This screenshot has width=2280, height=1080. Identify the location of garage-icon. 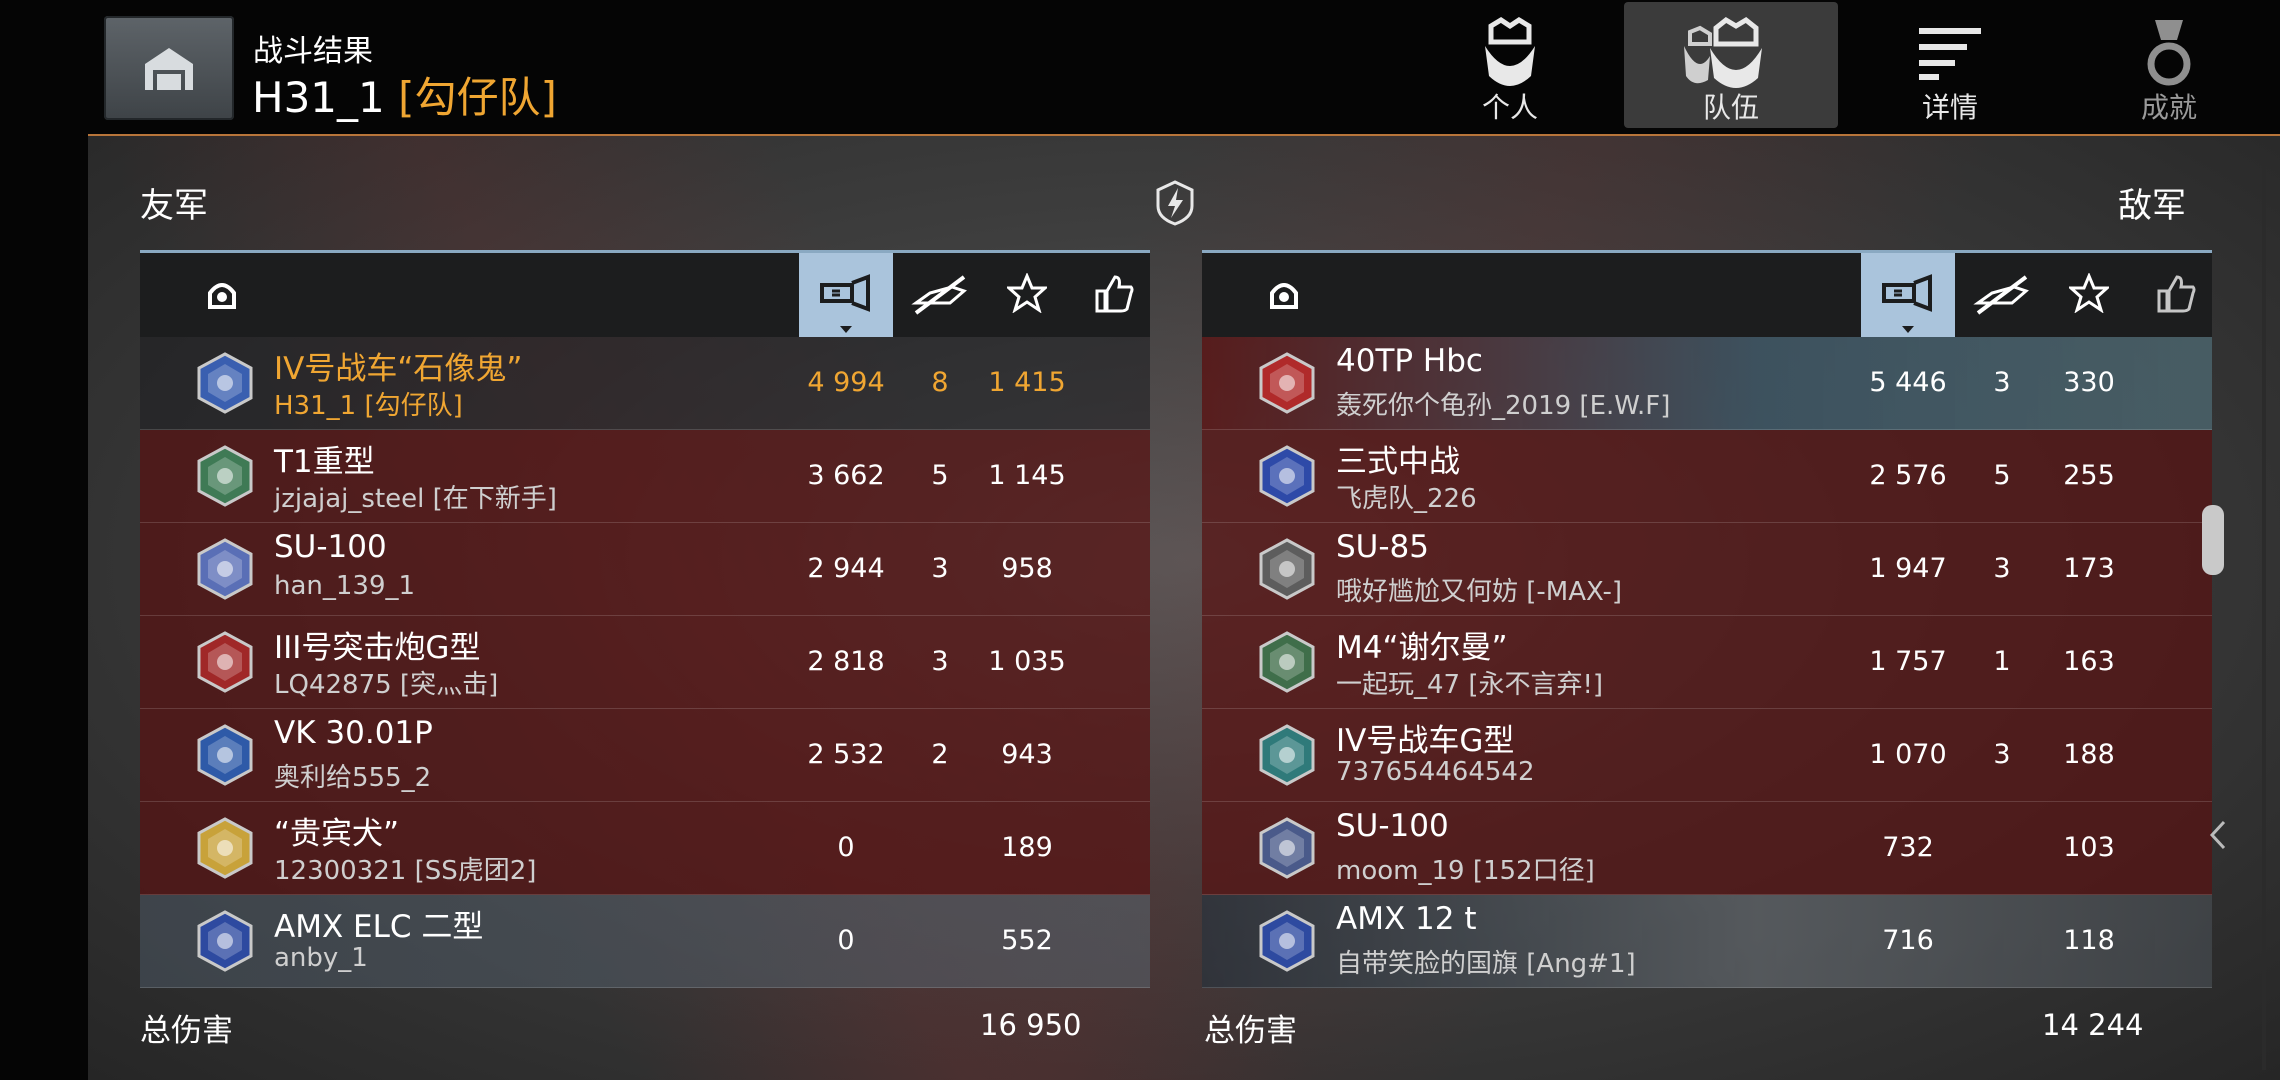
(169, 69).